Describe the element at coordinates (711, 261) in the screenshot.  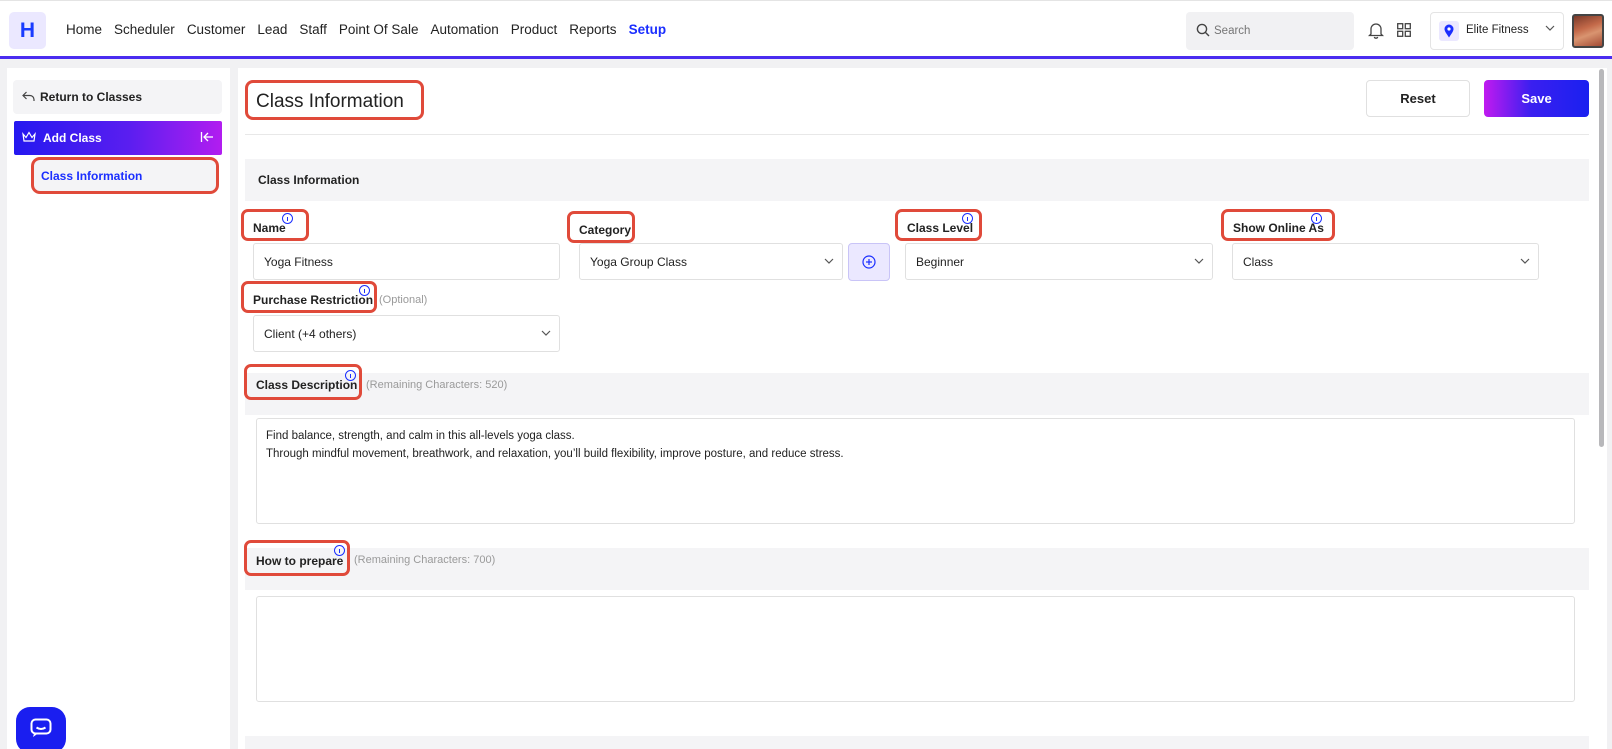
I see `category-select: Yoga Group Class` at that location.